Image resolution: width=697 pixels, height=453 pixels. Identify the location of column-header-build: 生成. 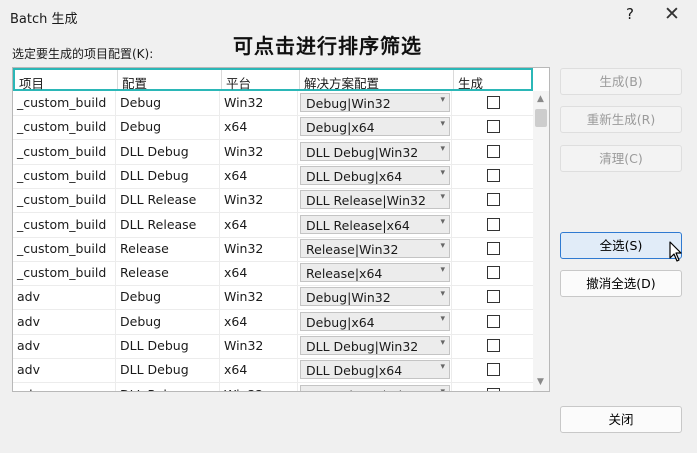
(470, 82).